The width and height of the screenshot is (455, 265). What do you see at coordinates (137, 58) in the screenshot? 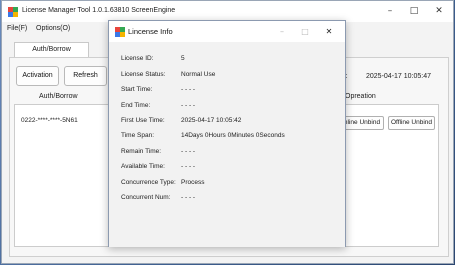
I see `field-label-license-id: License ID:` at bounding box center [137, 58].